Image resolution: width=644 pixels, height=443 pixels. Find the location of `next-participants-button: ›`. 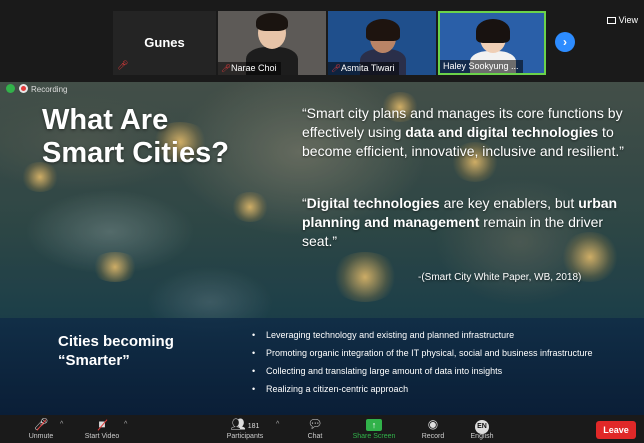

next-participants-button: › is located at coordinates (565, 42).